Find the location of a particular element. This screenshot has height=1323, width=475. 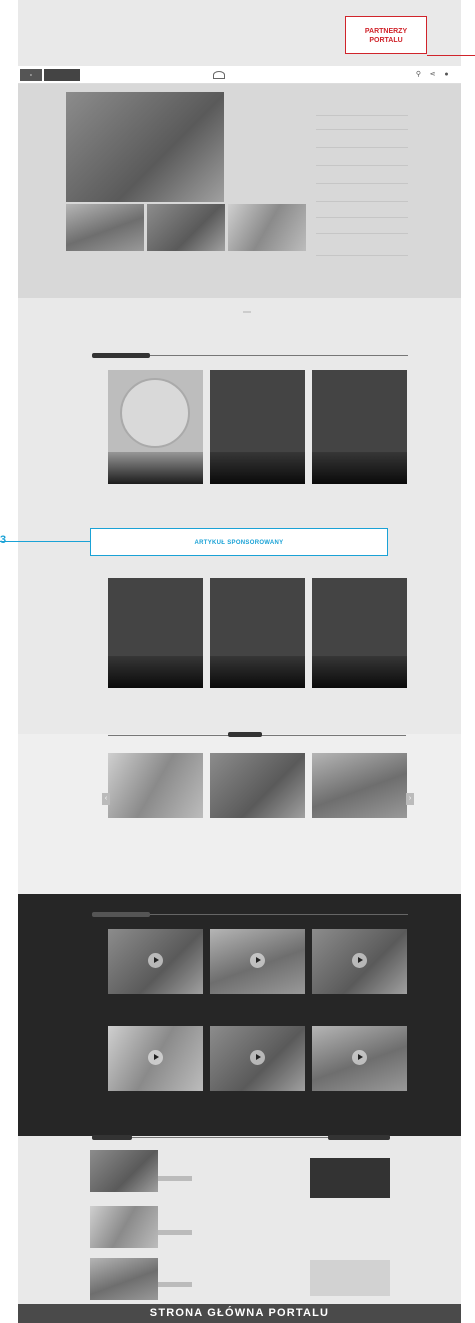

carousel-next-arrow-icon: › is located at coordinates (410, 799).